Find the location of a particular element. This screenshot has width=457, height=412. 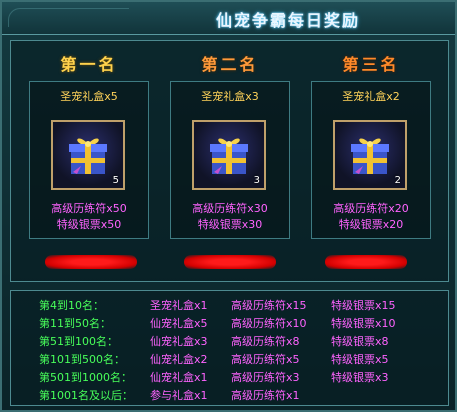

tier-item: 仙宠礼盒x5 is located at coordinates (179, 323).